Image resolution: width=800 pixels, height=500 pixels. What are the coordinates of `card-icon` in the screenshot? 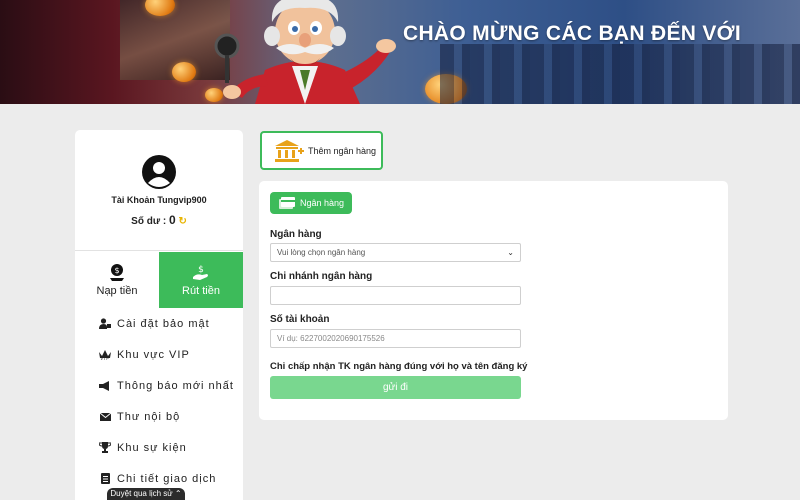 It's located at (287, 203).